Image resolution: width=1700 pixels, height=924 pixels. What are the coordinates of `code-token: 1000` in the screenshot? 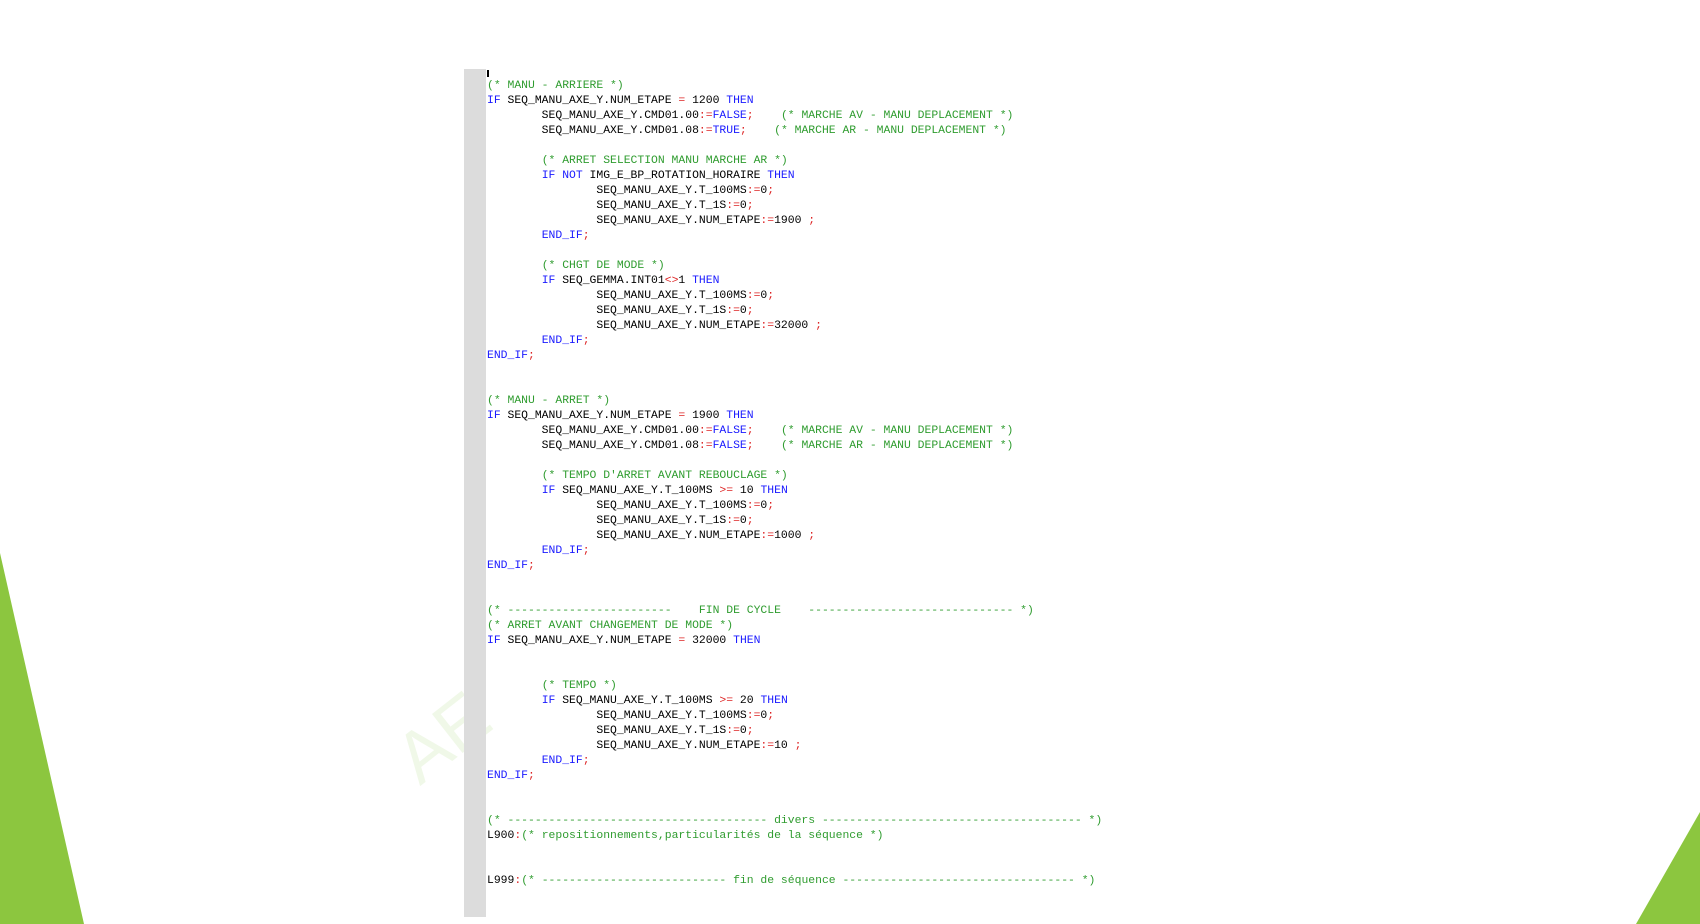 It's located at (791, 536).